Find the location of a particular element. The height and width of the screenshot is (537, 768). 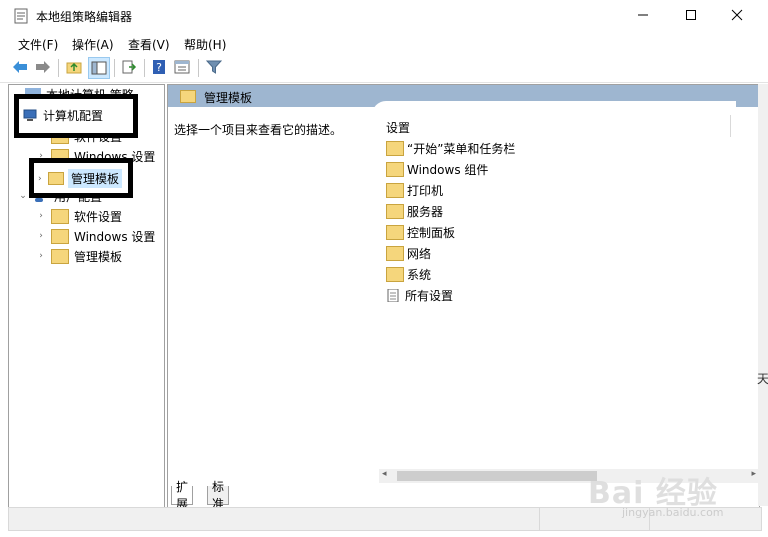

export-list-button is located at coordinates (129, 67).